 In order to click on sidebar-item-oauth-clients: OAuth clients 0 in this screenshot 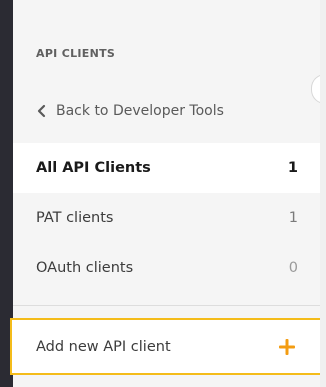, I will do `click(166, 268)`.